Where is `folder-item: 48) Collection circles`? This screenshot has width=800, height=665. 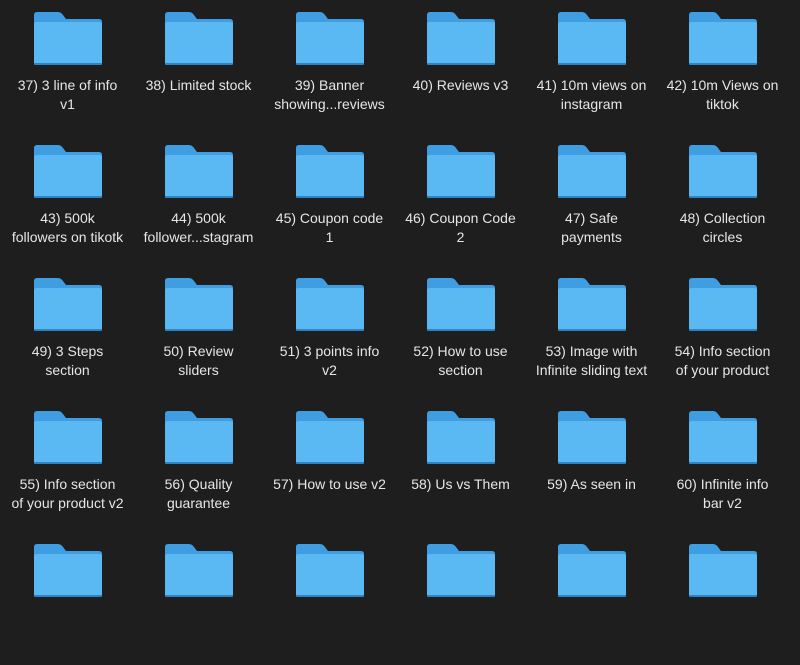
folder-item: 48) Collection circles is located at coordinates (722, 199).